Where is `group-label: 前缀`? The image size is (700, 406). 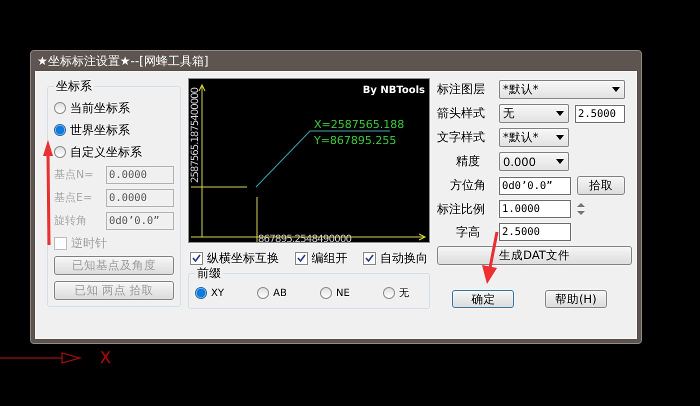 group-label: 前缀 is located at coordinates (209, 273).